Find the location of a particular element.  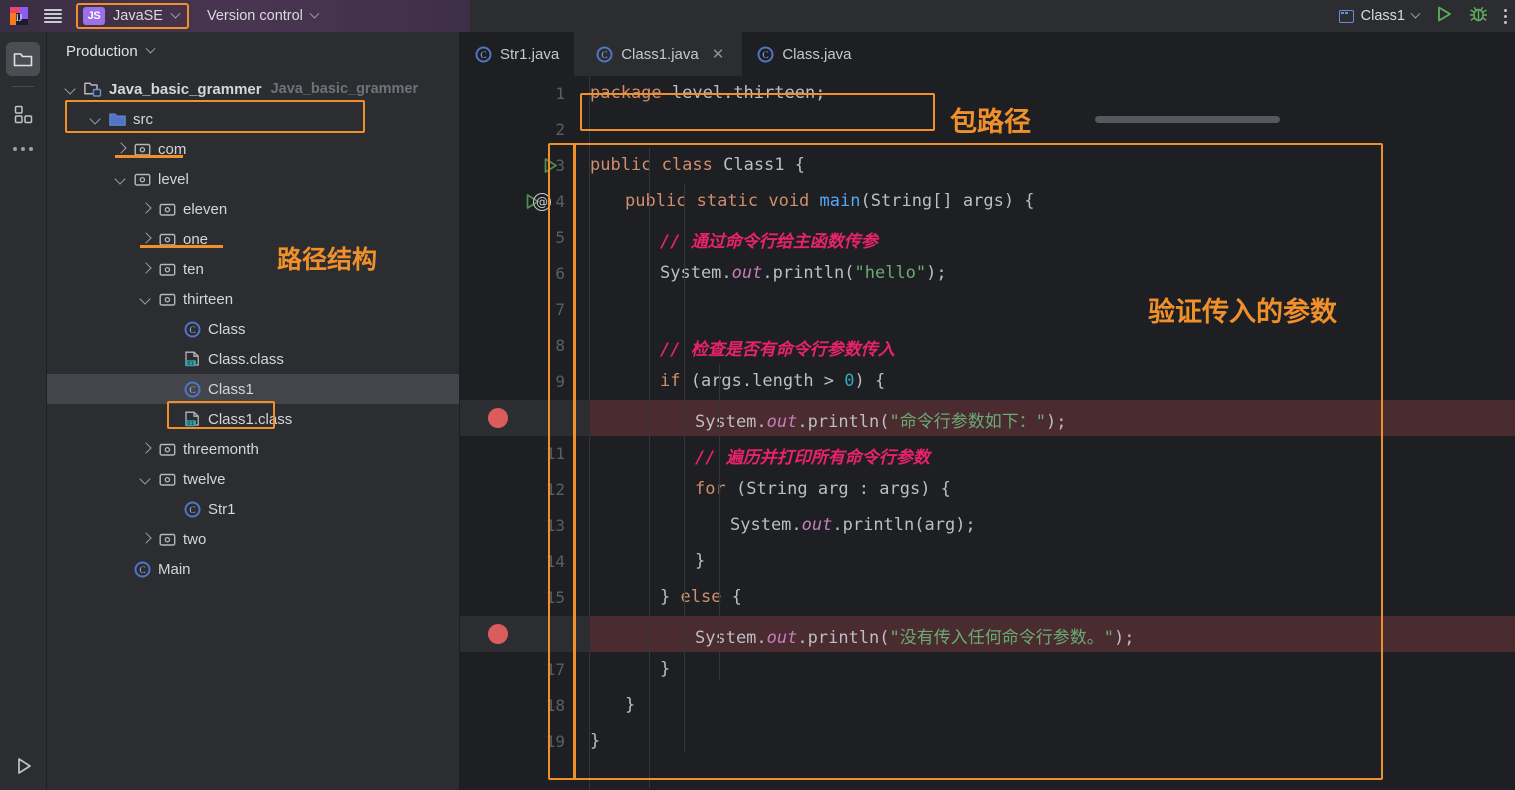

tree-item-main: C Main is located at coordinates (253, 569).